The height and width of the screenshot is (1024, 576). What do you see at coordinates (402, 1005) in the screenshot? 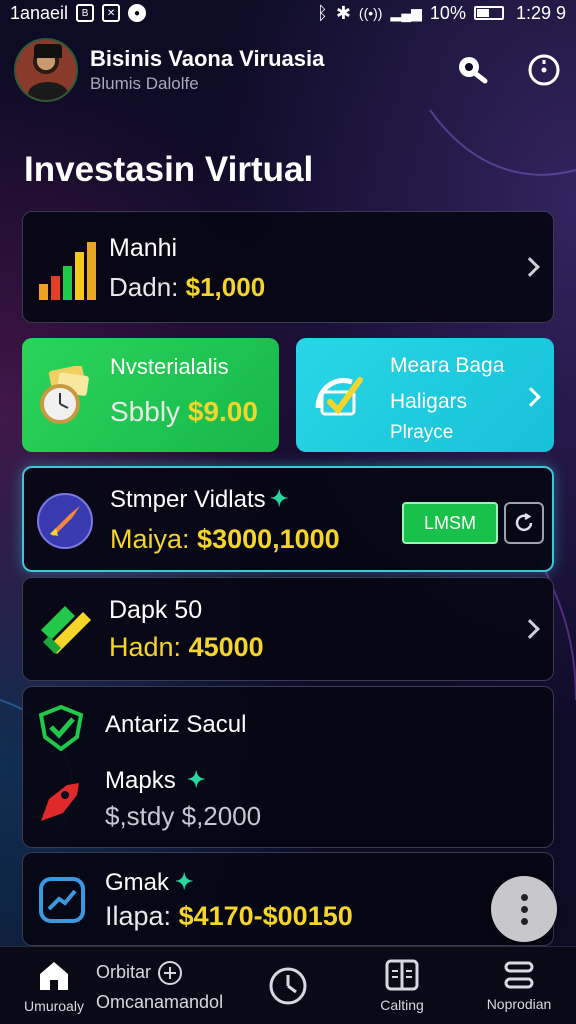
I see `nav-calling-label: Calting` at bounding box center [402, 1005].